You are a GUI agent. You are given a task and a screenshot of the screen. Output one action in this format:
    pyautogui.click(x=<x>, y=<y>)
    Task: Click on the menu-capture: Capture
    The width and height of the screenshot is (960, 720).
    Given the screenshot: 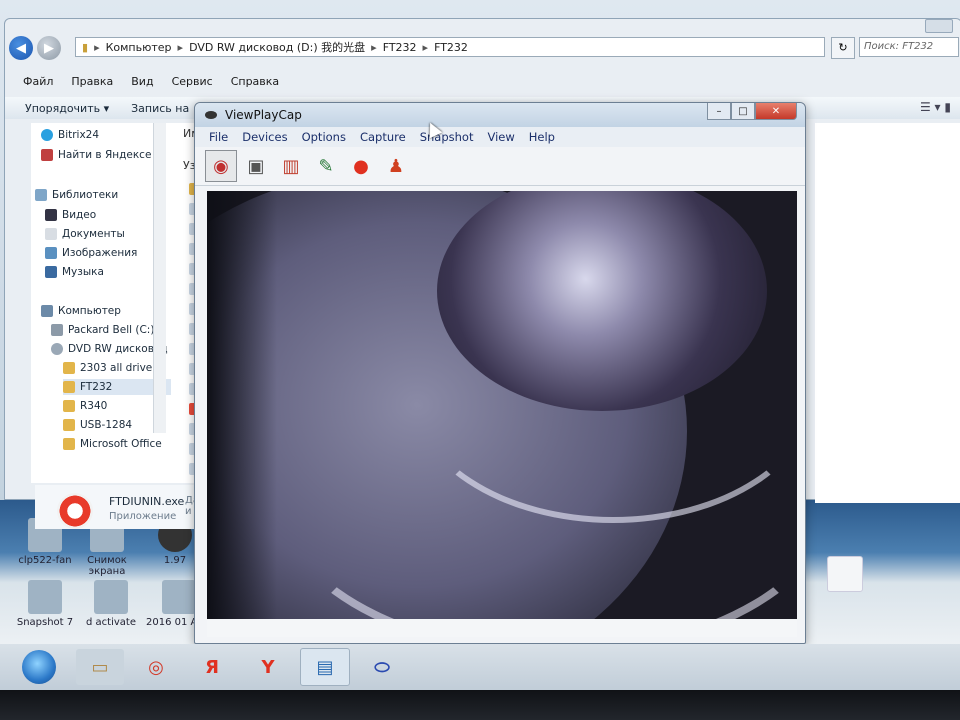 What is the action you would take?
    pyautogui.click(x=383, y=137)
    